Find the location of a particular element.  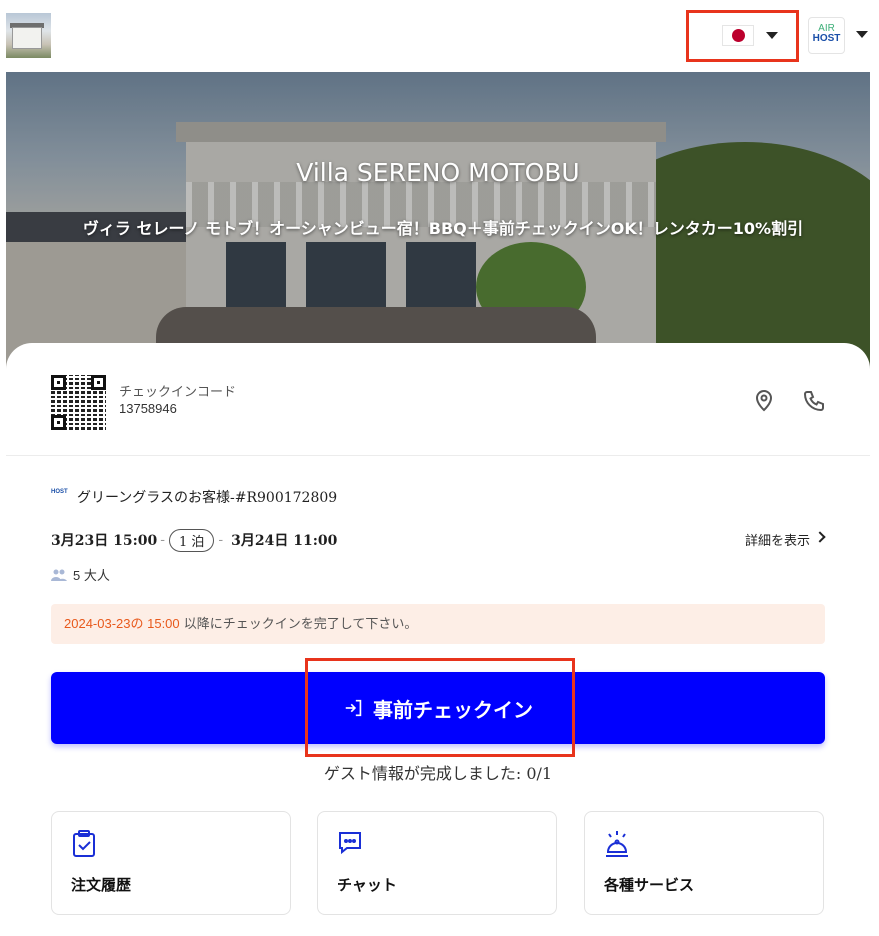

checkin-code-value: 13758946 is located at coordinates (148, 408).